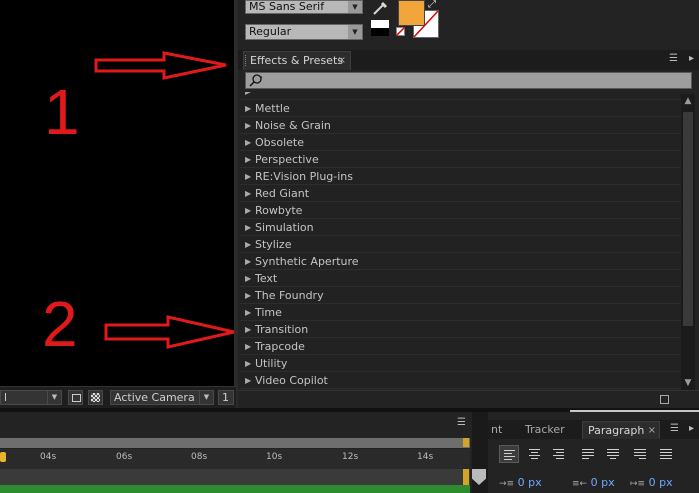 Image resolution: width=699 pixels, height=493 pixels. I want to click on checkerboard-icon, so click(95, 397).